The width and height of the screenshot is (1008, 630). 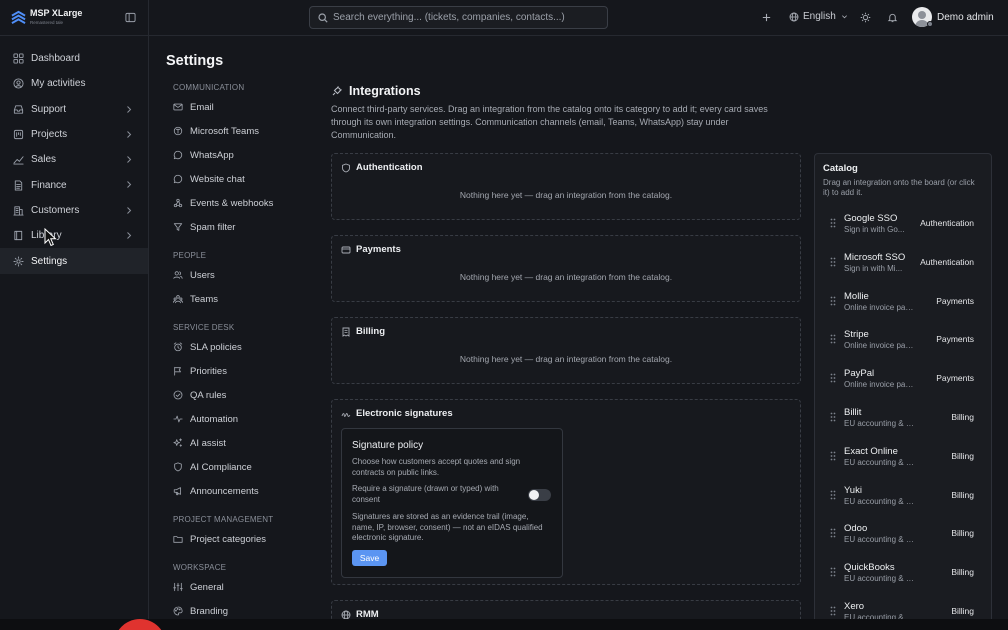 I want to click on settings-item-sla-policies: SLA policies, so click(x=243, y=347).